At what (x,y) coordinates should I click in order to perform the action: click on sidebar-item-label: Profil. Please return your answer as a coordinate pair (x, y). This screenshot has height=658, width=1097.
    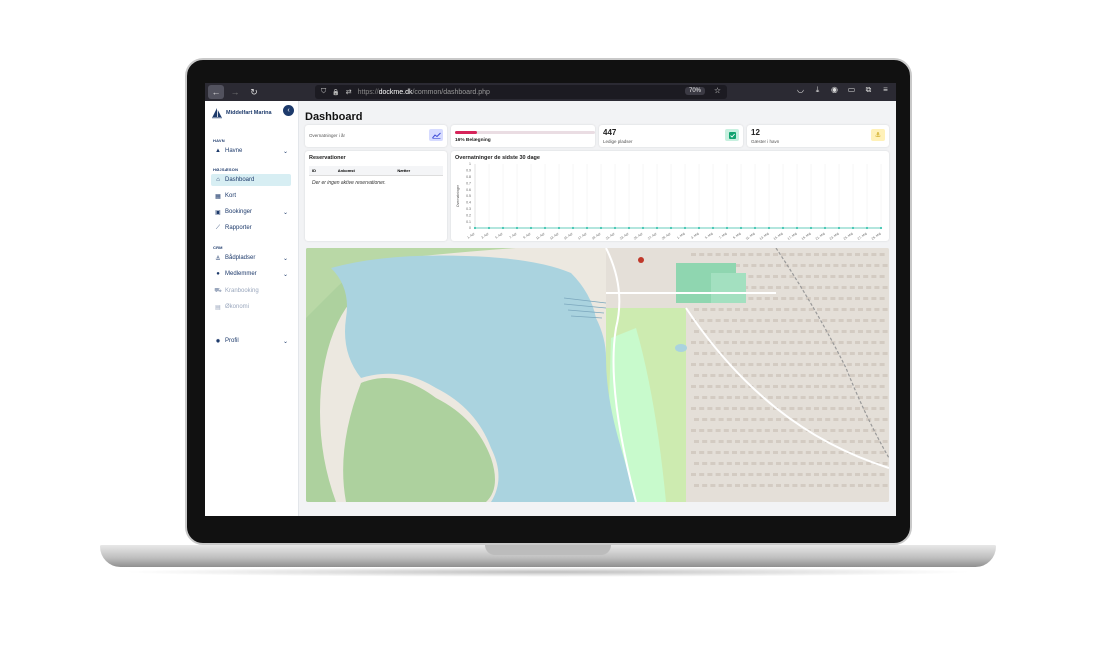
    Looking at the image, I should click on (232, 341).